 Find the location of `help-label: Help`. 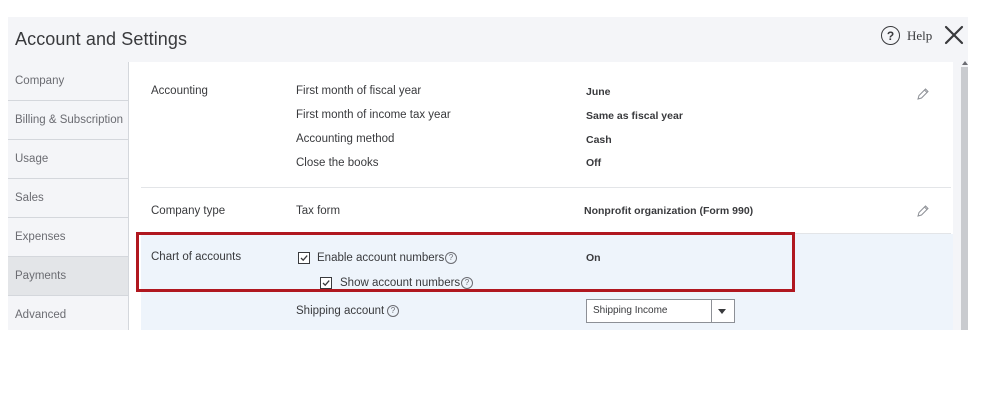

help-label: Help is located at coordinates (920, 35).